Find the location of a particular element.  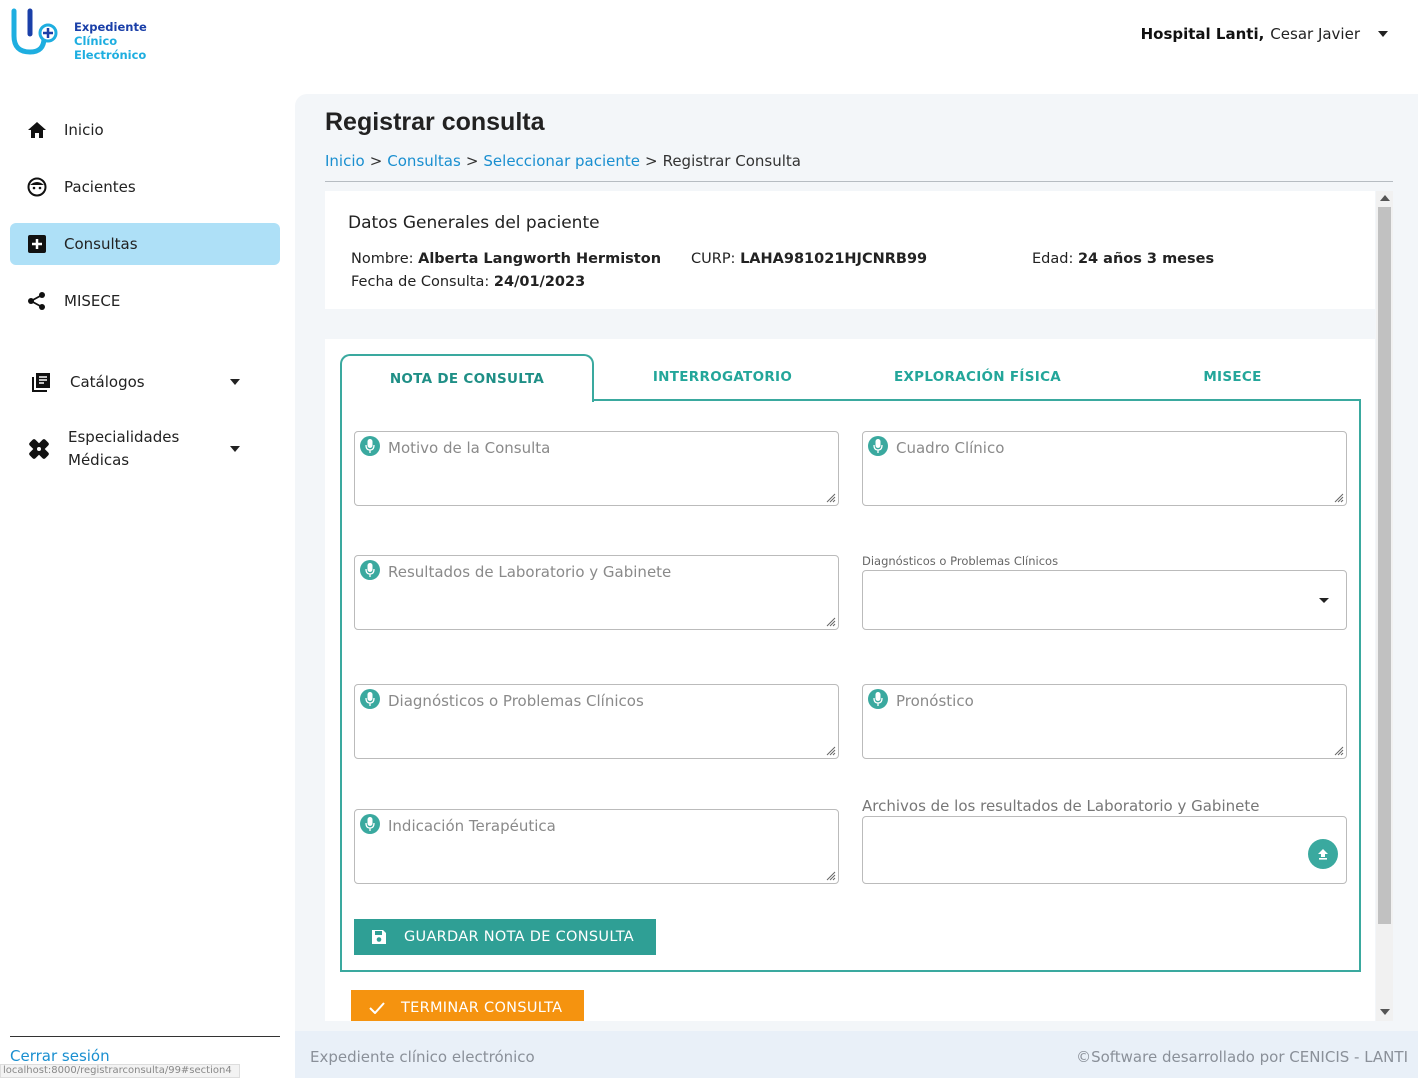

patient-curp: CURP: LAHA981021HJCNRB99 is located at coordinates (809, 259).